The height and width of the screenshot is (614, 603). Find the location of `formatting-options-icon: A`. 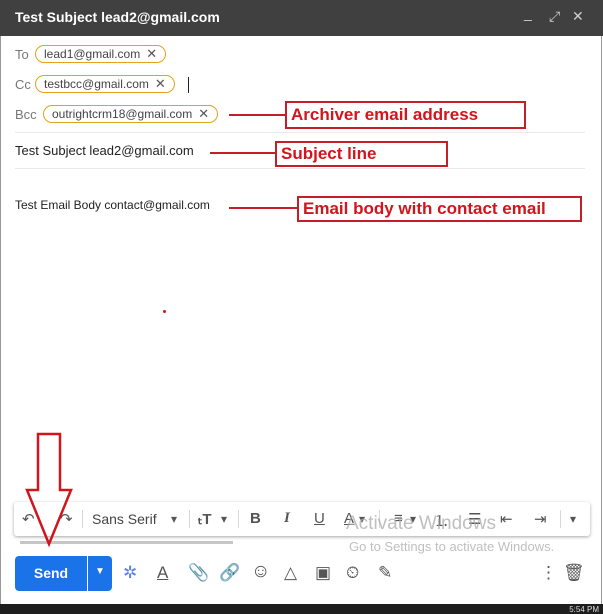

formatting-options-icon: A is located at coordinates (162, 573).